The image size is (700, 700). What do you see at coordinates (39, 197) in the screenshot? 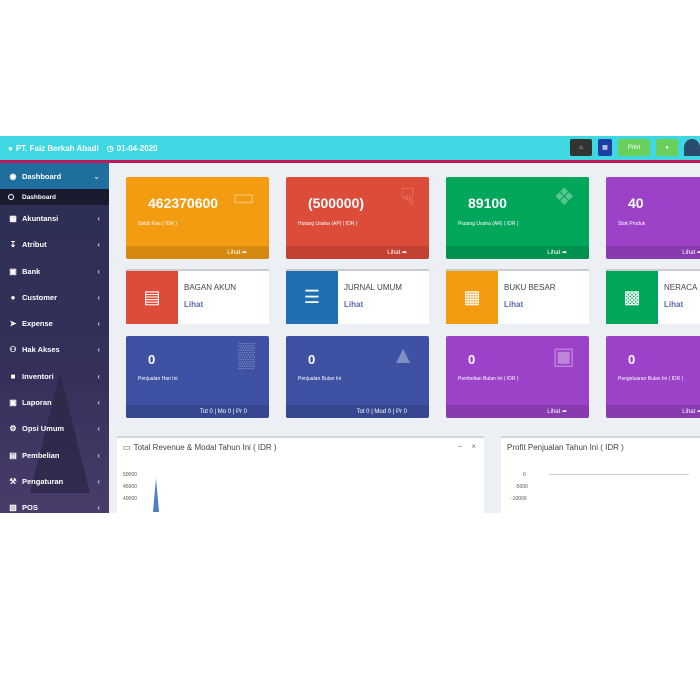
I see `sidebar-subitem-label: Dashboard` at bounding box center [39, 197].